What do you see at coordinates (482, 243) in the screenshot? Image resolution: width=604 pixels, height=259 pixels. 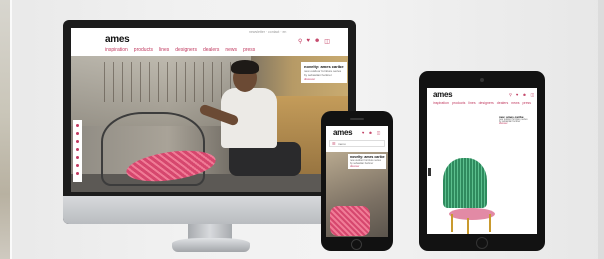 I see `tablet-home-button` at bounding box center [482, 243].